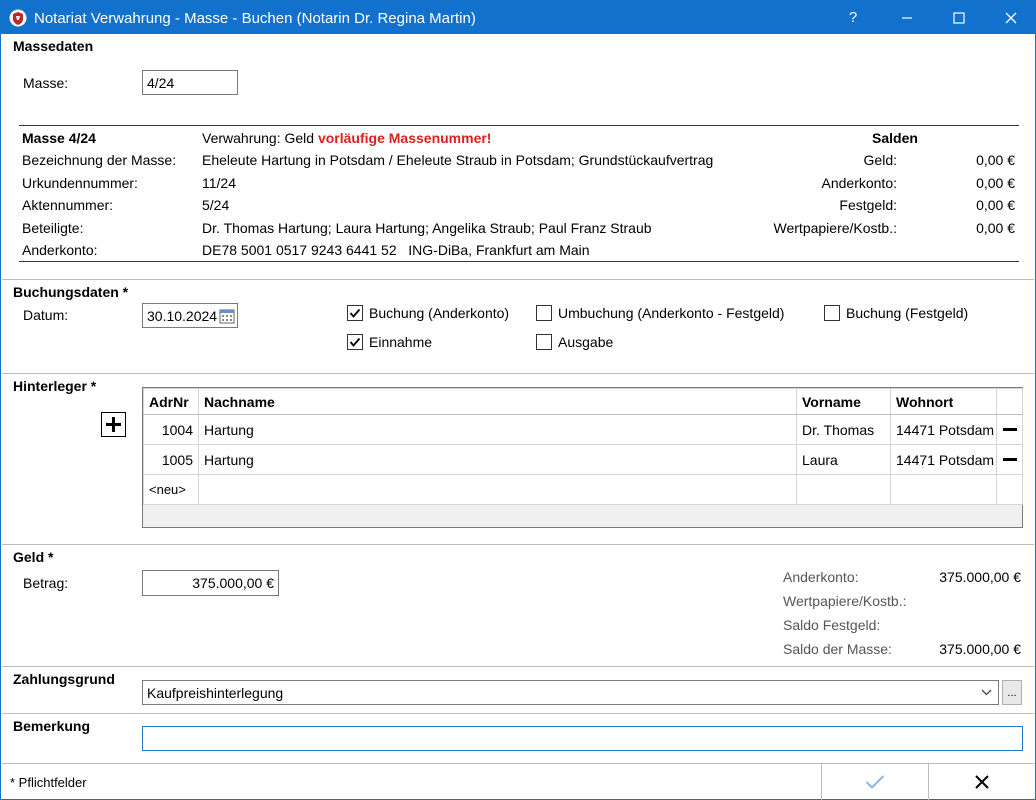 Image resolution: width=1036 pixels, height=800 pixels. Describe the element at coordinates (99, 160) in the screenshot. I see `info-label-bezeichnung: Bezeichnung der Masse:` at that location.